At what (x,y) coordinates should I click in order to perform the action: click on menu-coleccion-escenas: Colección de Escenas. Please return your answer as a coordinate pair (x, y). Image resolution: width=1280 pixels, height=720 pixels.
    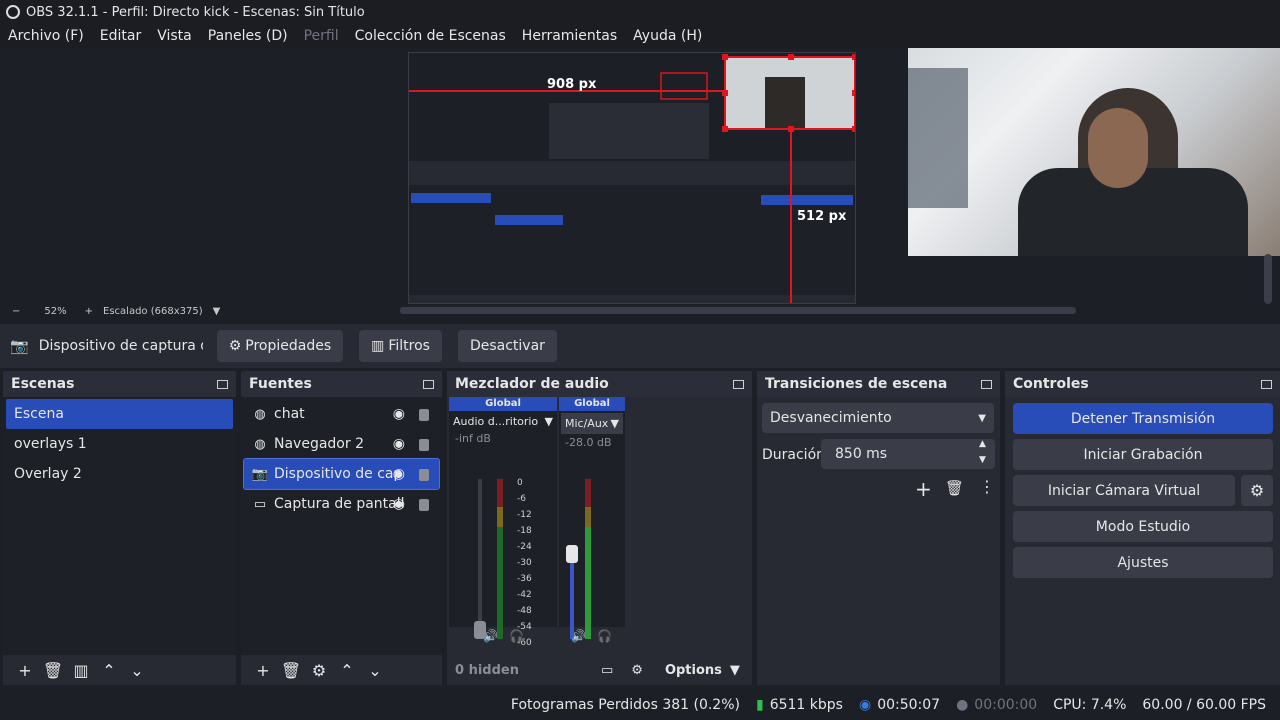
    Looking at the image, I should click on (430, 36).